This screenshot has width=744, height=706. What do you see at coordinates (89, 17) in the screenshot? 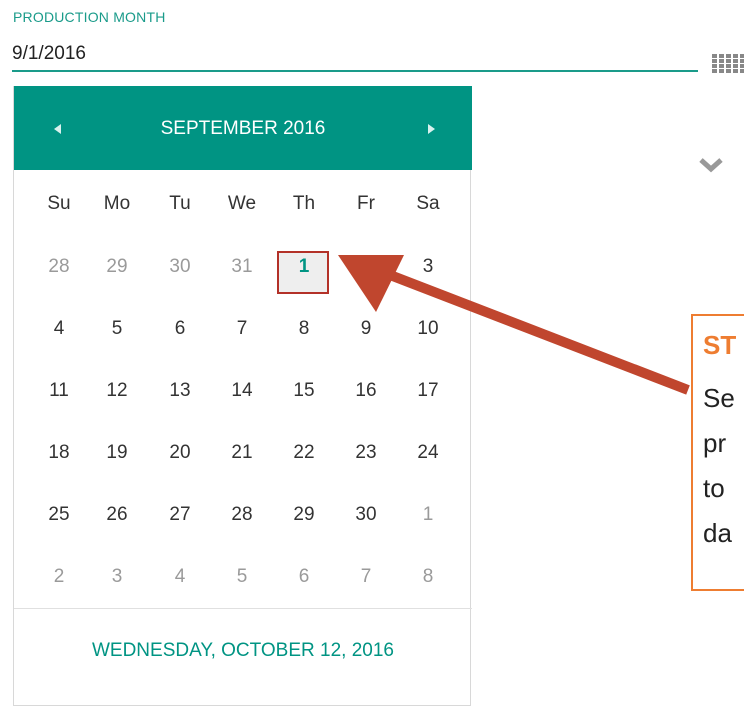
I see `field-label: PRODUCTION MONTH` at bounding box center [89, 17].